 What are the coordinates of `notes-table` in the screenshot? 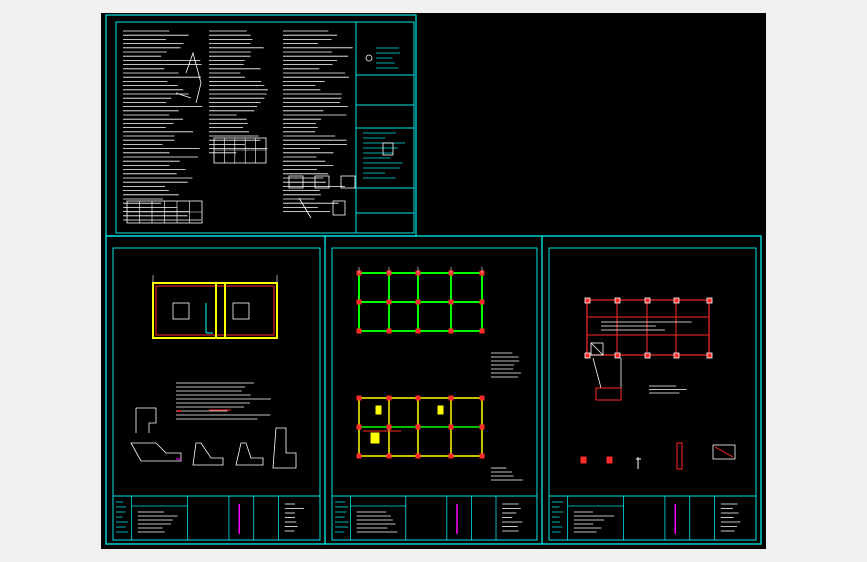 It's located at (240, 150).